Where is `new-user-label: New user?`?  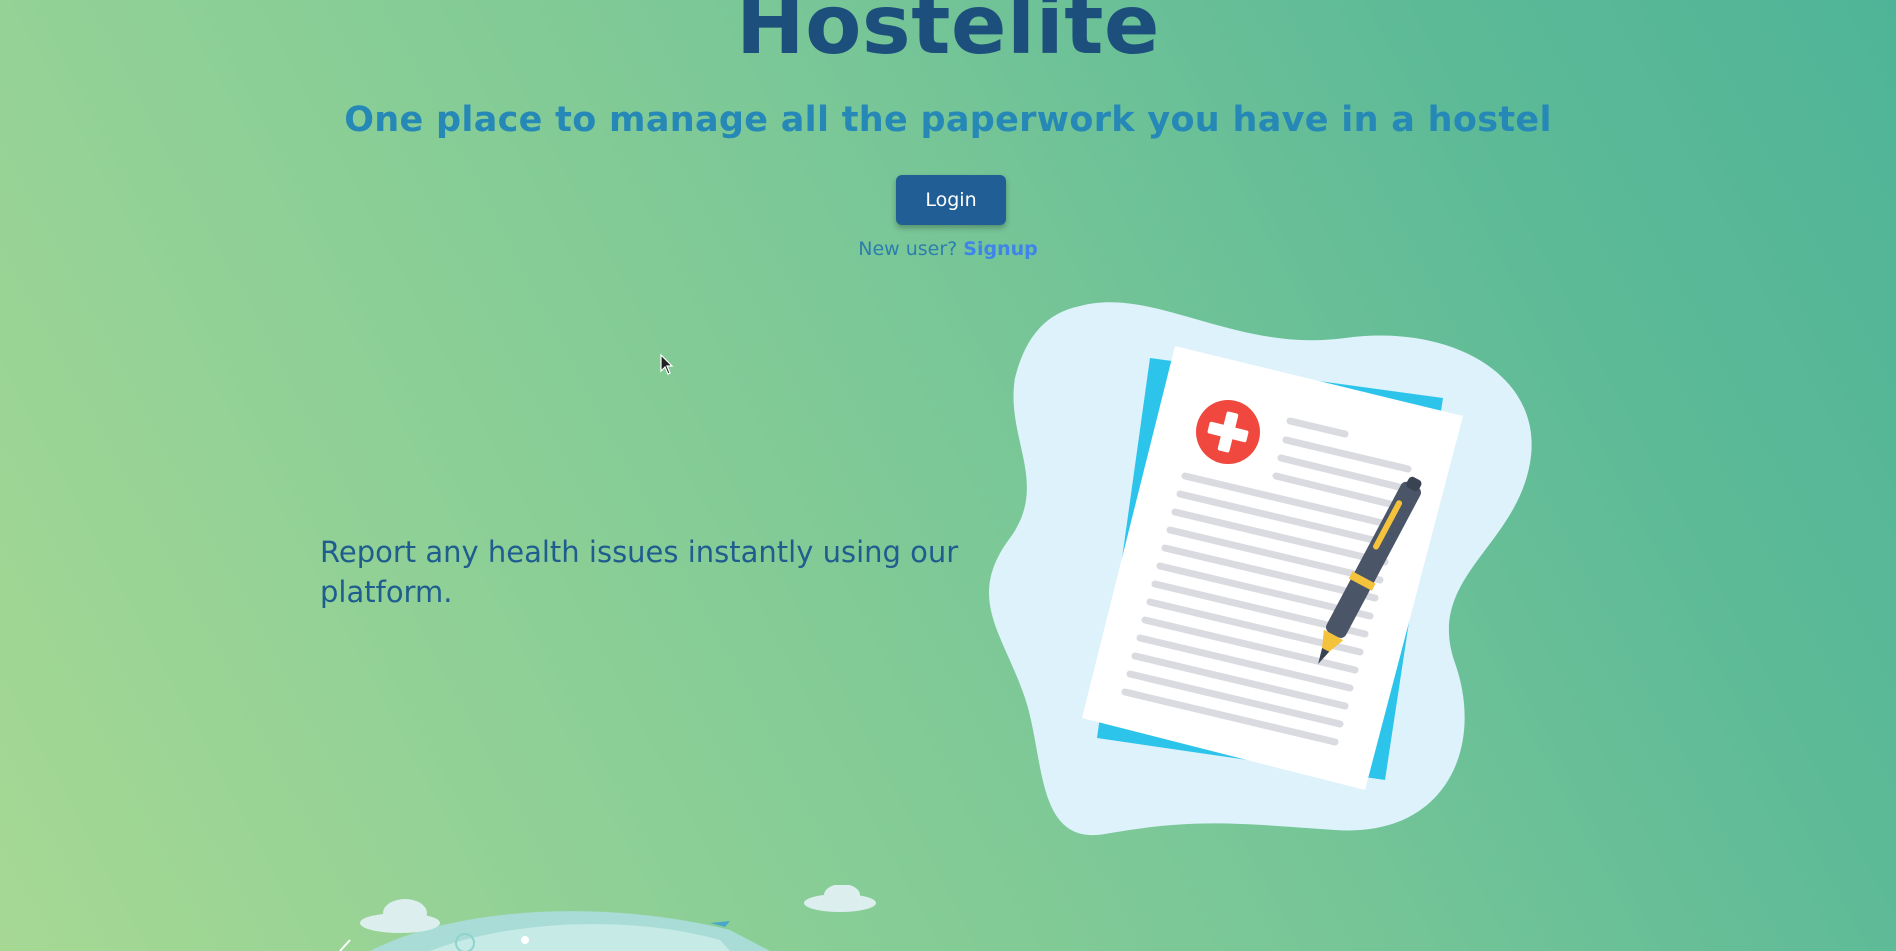 new-user-label: New user? is located at coordinates (908, 249).